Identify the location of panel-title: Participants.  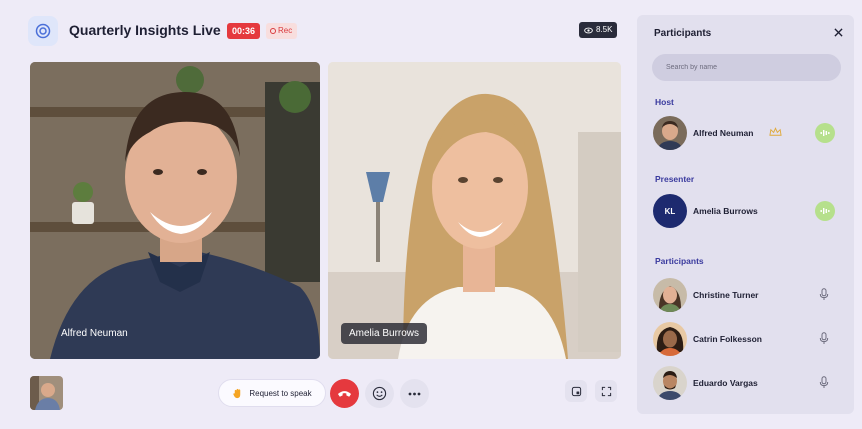
(683, 33).